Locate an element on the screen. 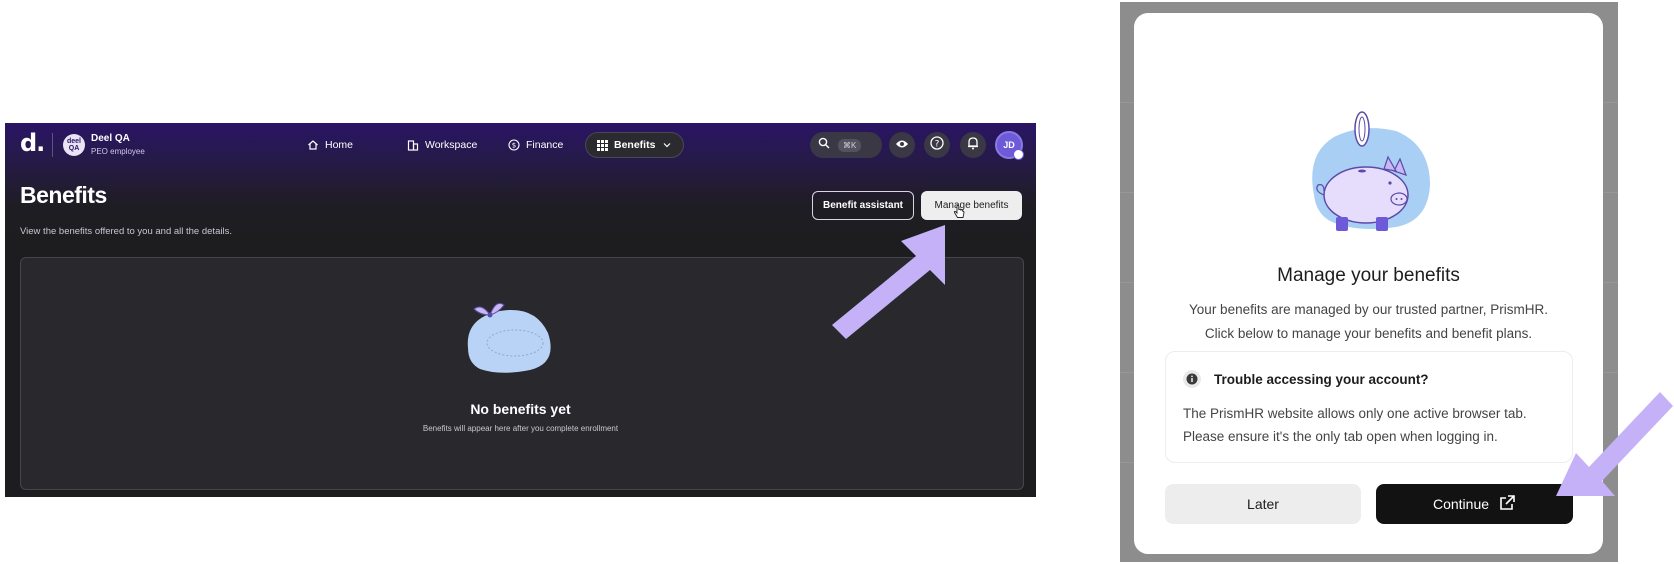 This screenshot has width=1674, height=564. user-avatar: JD is located at coordinates (1009, 145).